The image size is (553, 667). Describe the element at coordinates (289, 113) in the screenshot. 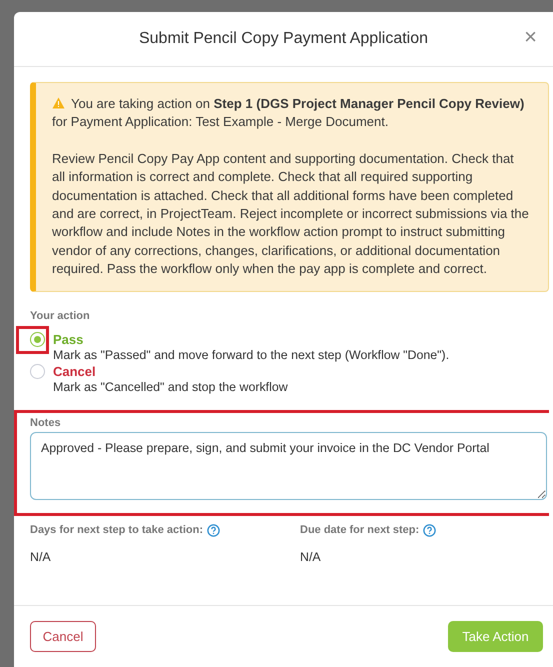

I see `alert-intro: You are taking action on Step 1 (DGS Project Manager Pencil Copy Review) for Payment Application: Test Example - Merge Document.` at that location.